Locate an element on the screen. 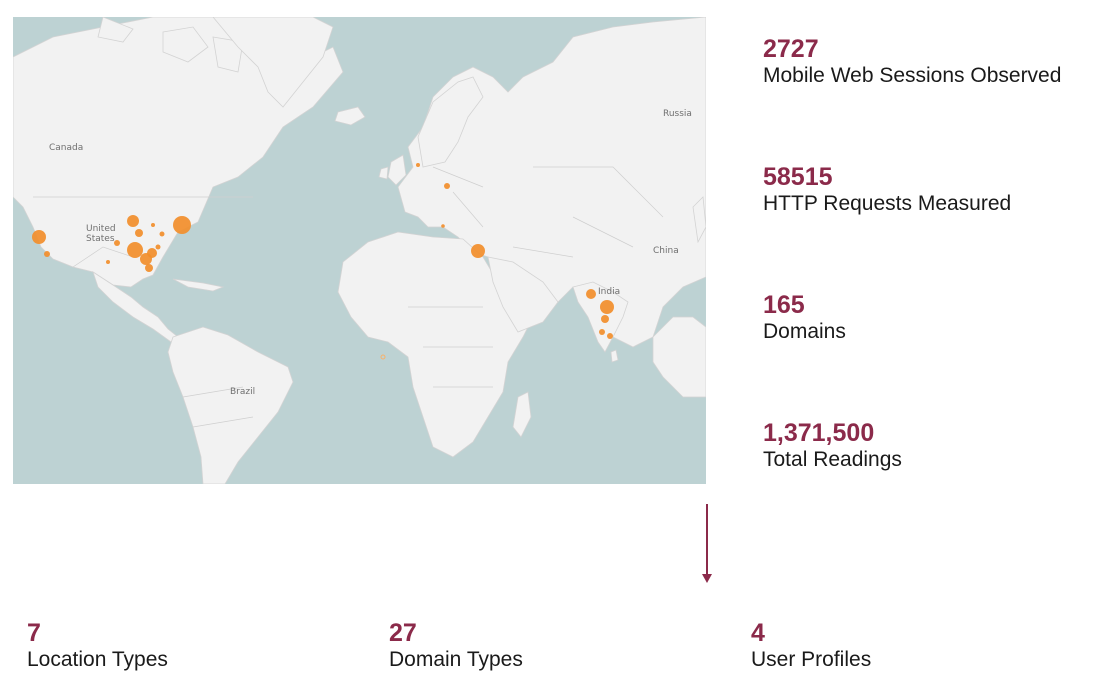 Image resolution: width=1099 pixels, height=691 pixels. stat-domains: 165 Domains is located at coordinates (804, 318).